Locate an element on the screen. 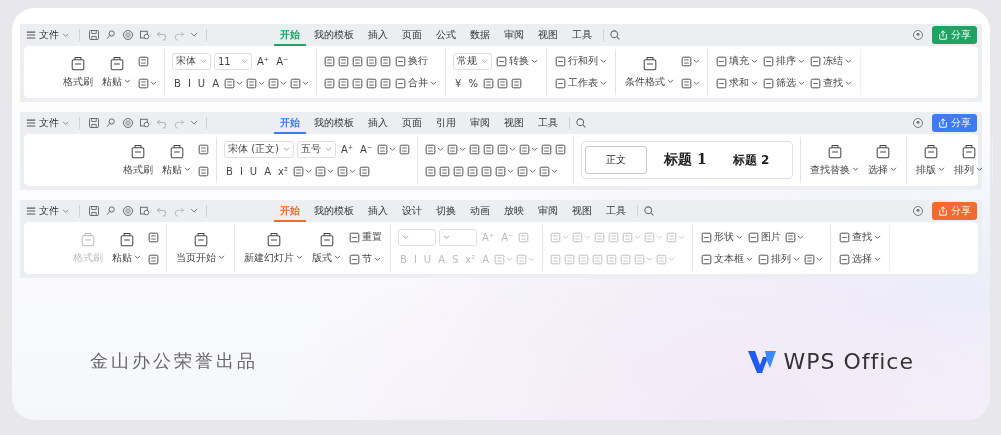 The image size is (1001, 435). ribbon-button: 文本框 is located at coordinates (727, 259).